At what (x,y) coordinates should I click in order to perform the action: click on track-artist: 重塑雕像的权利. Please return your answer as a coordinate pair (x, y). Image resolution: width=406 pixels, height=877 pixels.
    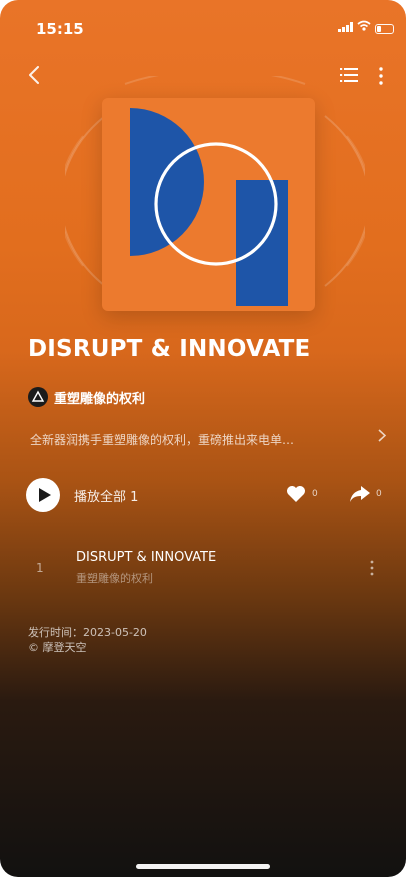
    Looking at the image, I should click on (114, 578).